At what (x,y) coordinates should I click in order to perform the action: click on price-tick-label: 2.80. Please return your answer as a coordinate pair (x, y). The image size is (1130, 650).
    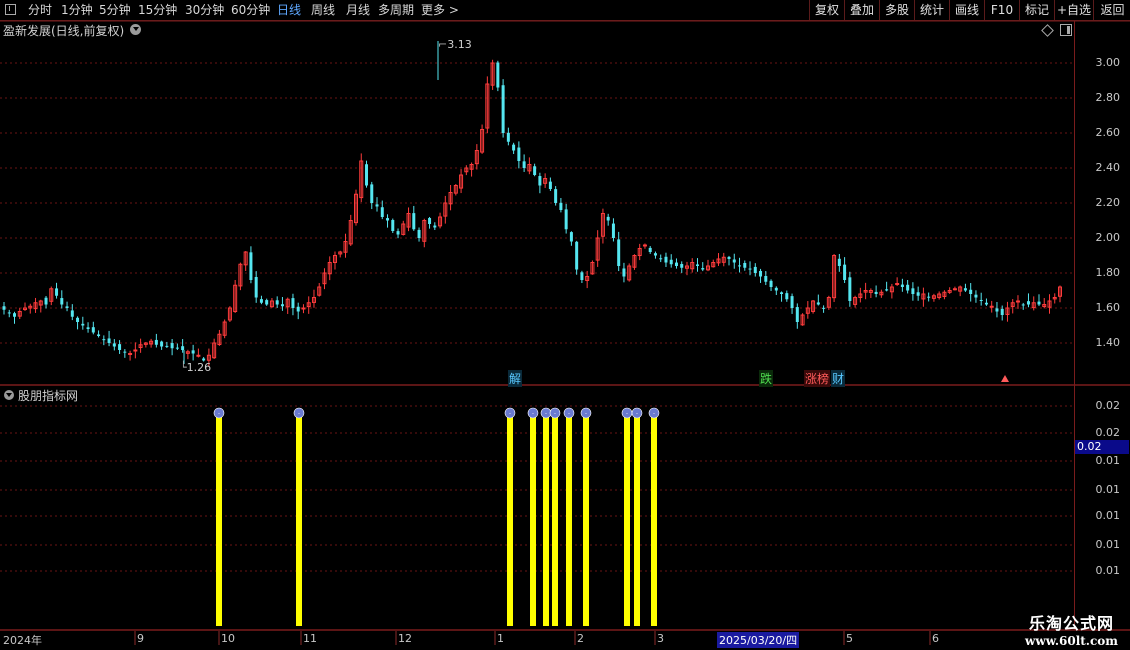
    Looking at the image, I should click on (1108, 97).